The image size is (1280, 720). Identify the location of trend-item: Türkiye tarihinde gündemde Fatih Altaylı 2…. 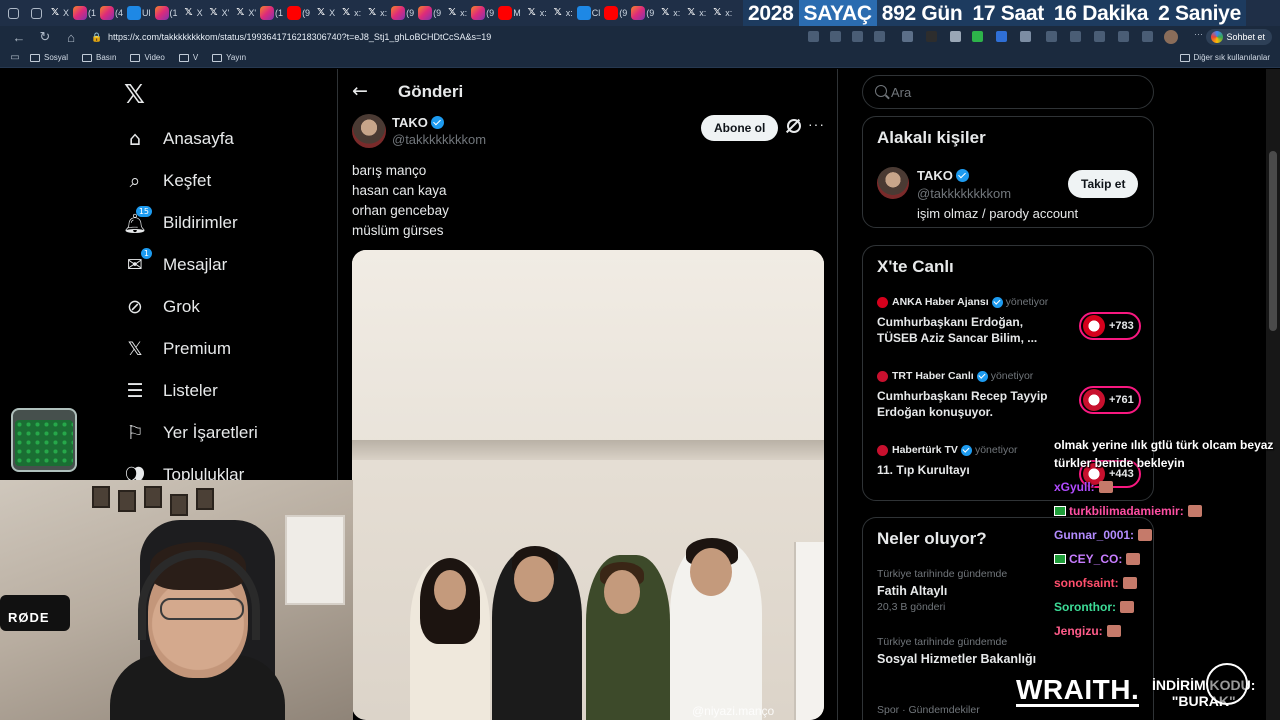
(942, 590).